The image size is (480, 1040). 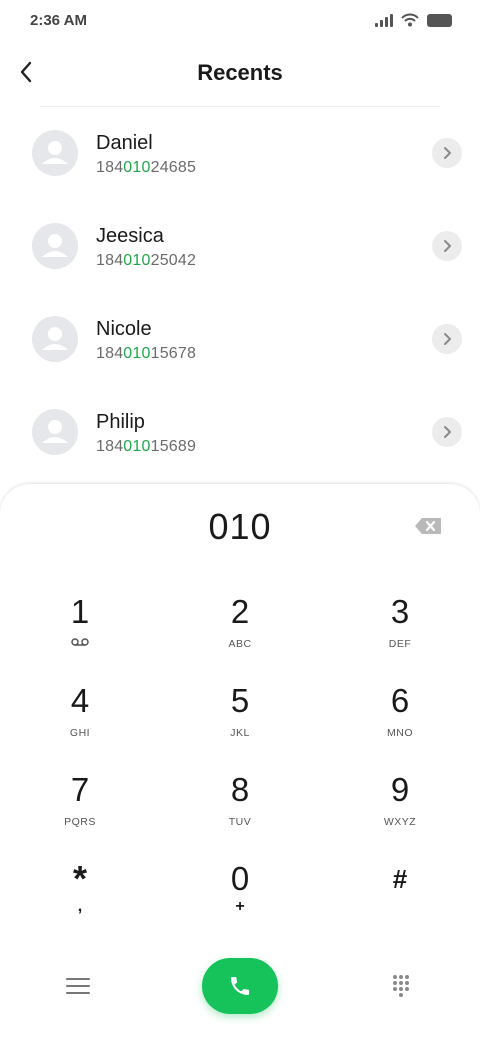 I want to click on key-digit: #, so click(x=400, y=879).